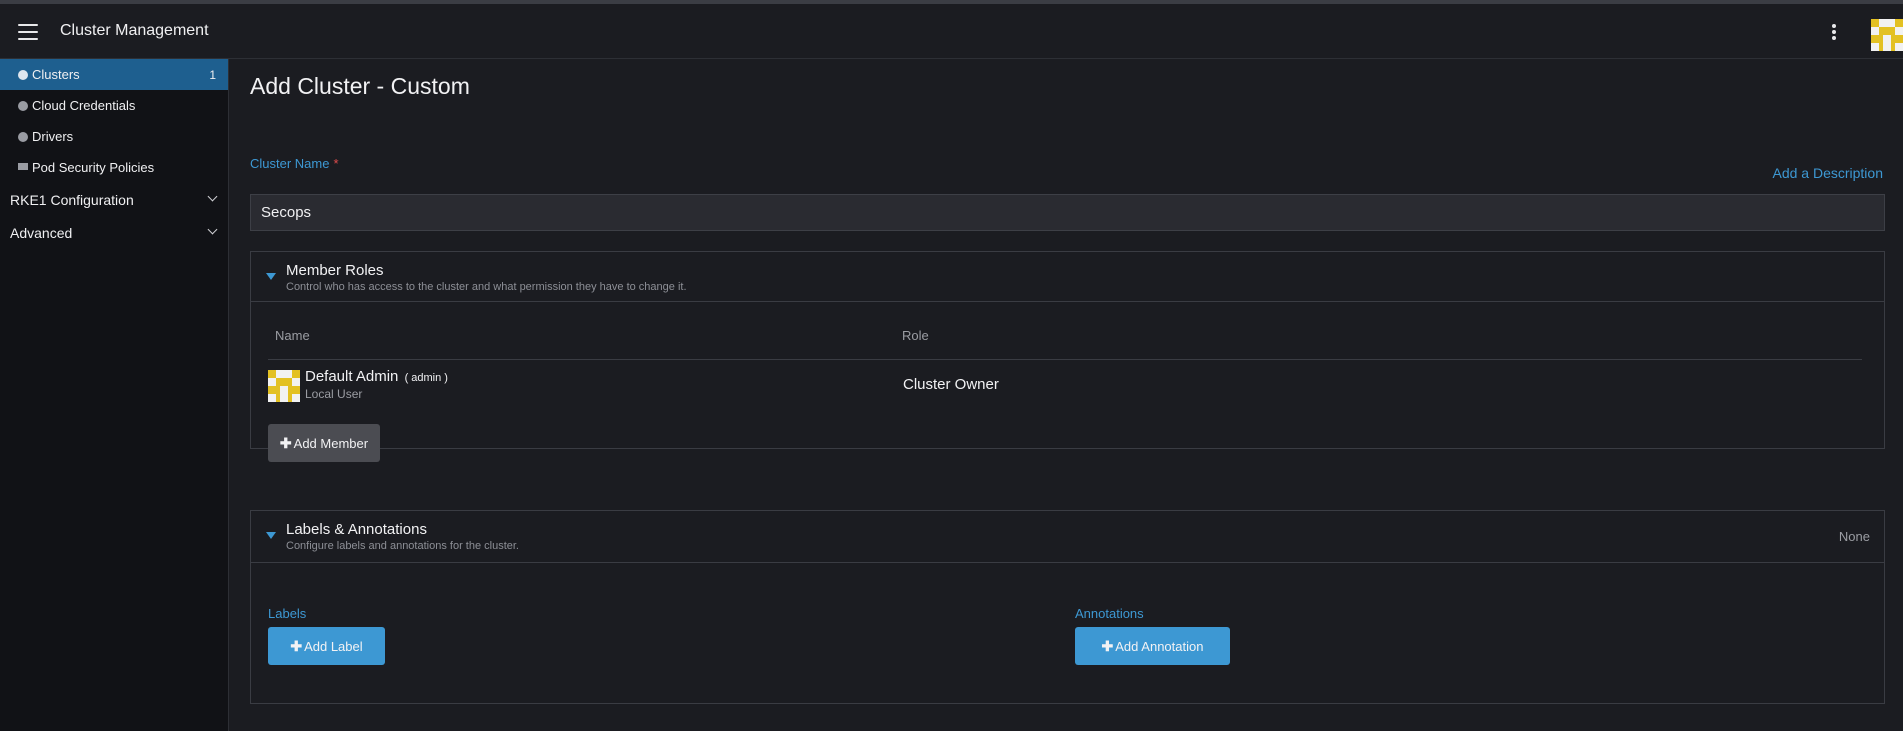  Describe the element at coordinates (356, 529) in the screenshot. I see `labels-annotations-title: Labels & Annotations` at that location.